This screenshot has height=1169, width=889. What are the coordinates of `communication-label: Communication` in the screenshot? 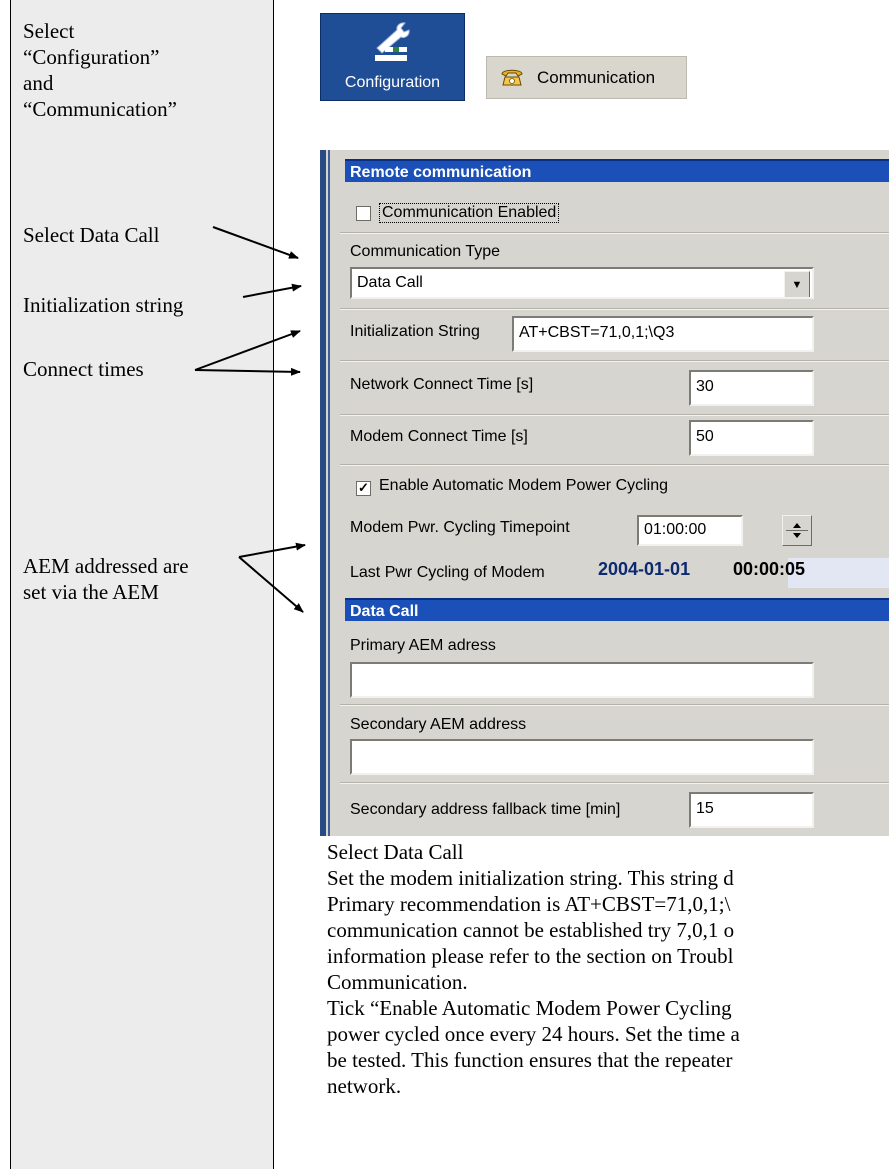 It's located at (596, 77).